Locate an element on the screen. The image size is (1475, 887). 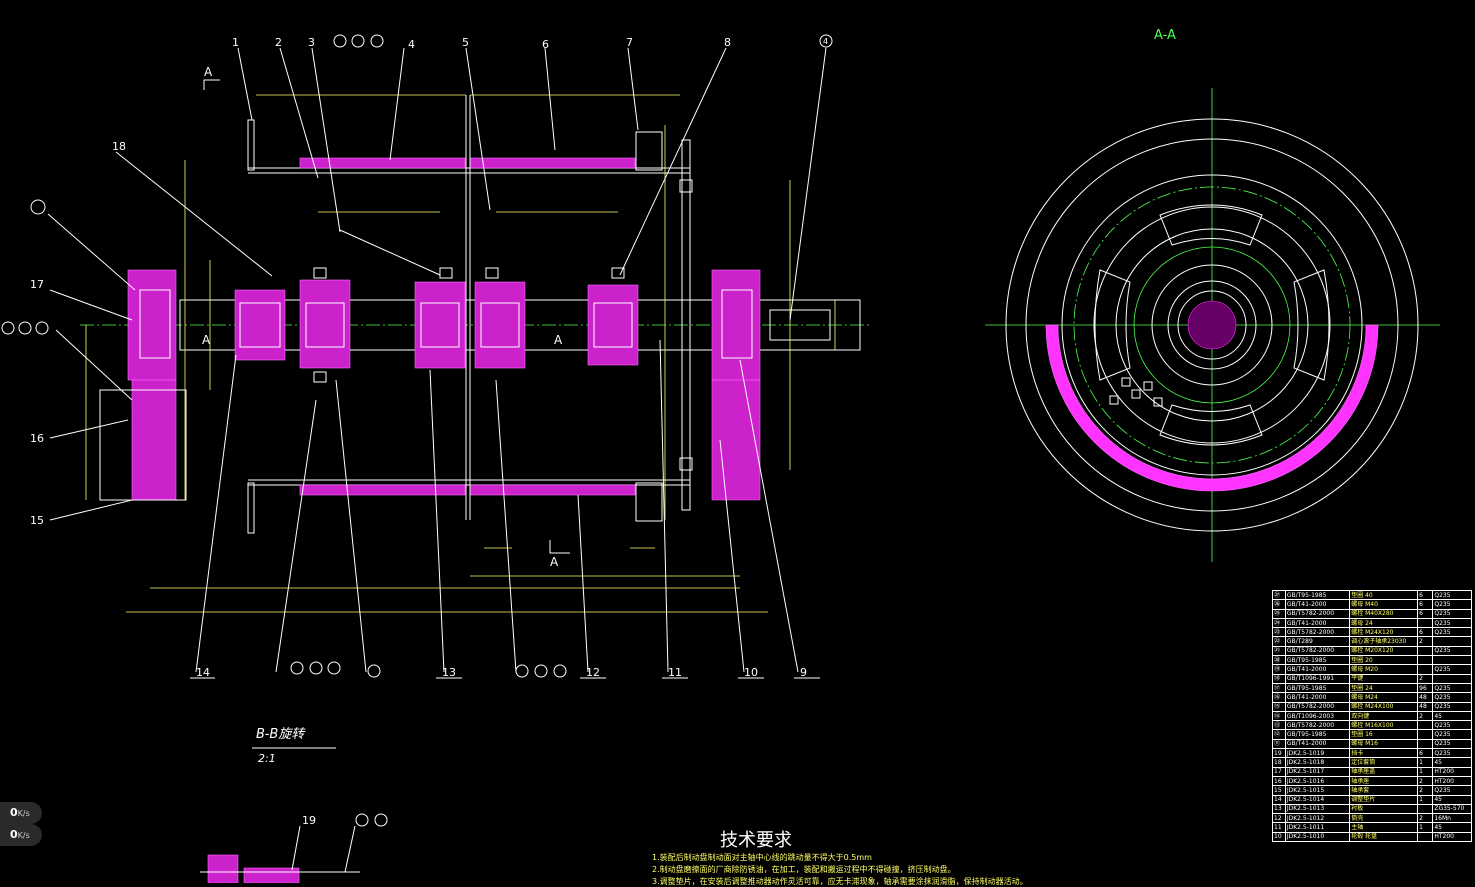
tech-requirement-1: 1.装配后制动盘制动面对主轴中心线的跳动量不得大于0.5mm is located at coordinates (762, 857).